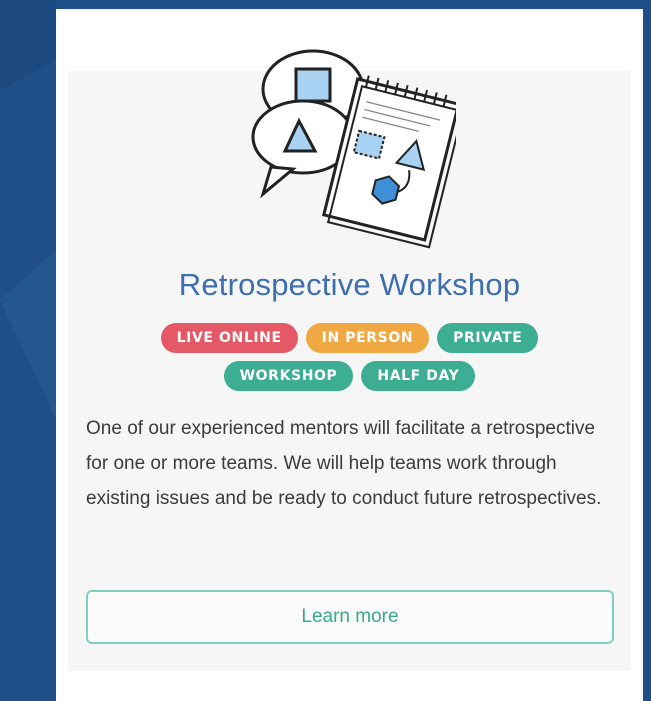 This screenshot has height=701, width=651. Describe the element at coordinates (353, 149) in the screenshot. I see `notebook-with-shapes-icon` at that location.